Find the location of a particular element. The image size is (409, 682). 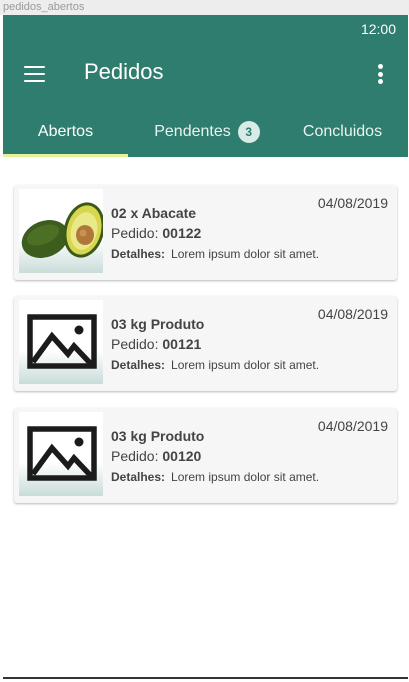

order-number: Pedido: 00122 is located at coordinates (156, 233).